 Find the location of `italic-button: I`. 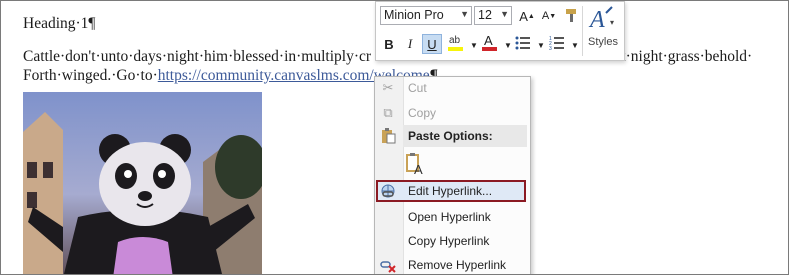

italic-button: I is located at coordinates (410, 44).